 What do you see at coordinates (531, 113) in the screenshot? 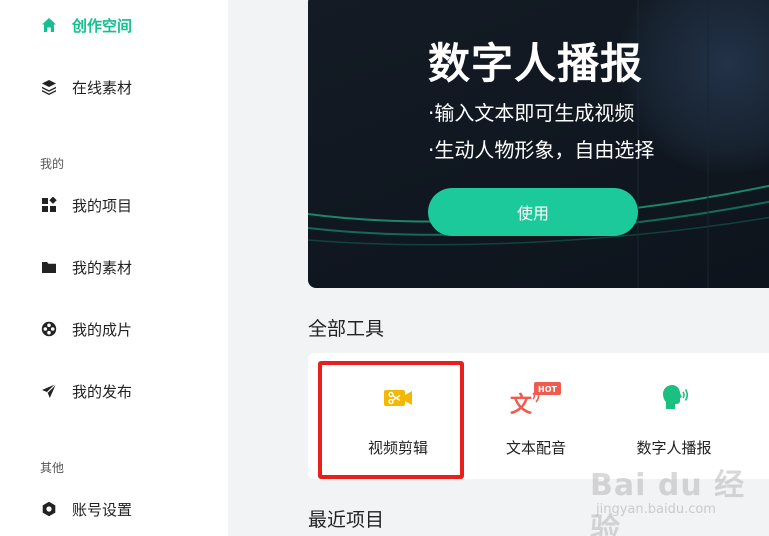
I see `banner-feature-1: ·输入文本即可生成视频` at bounding box center [531, 113].